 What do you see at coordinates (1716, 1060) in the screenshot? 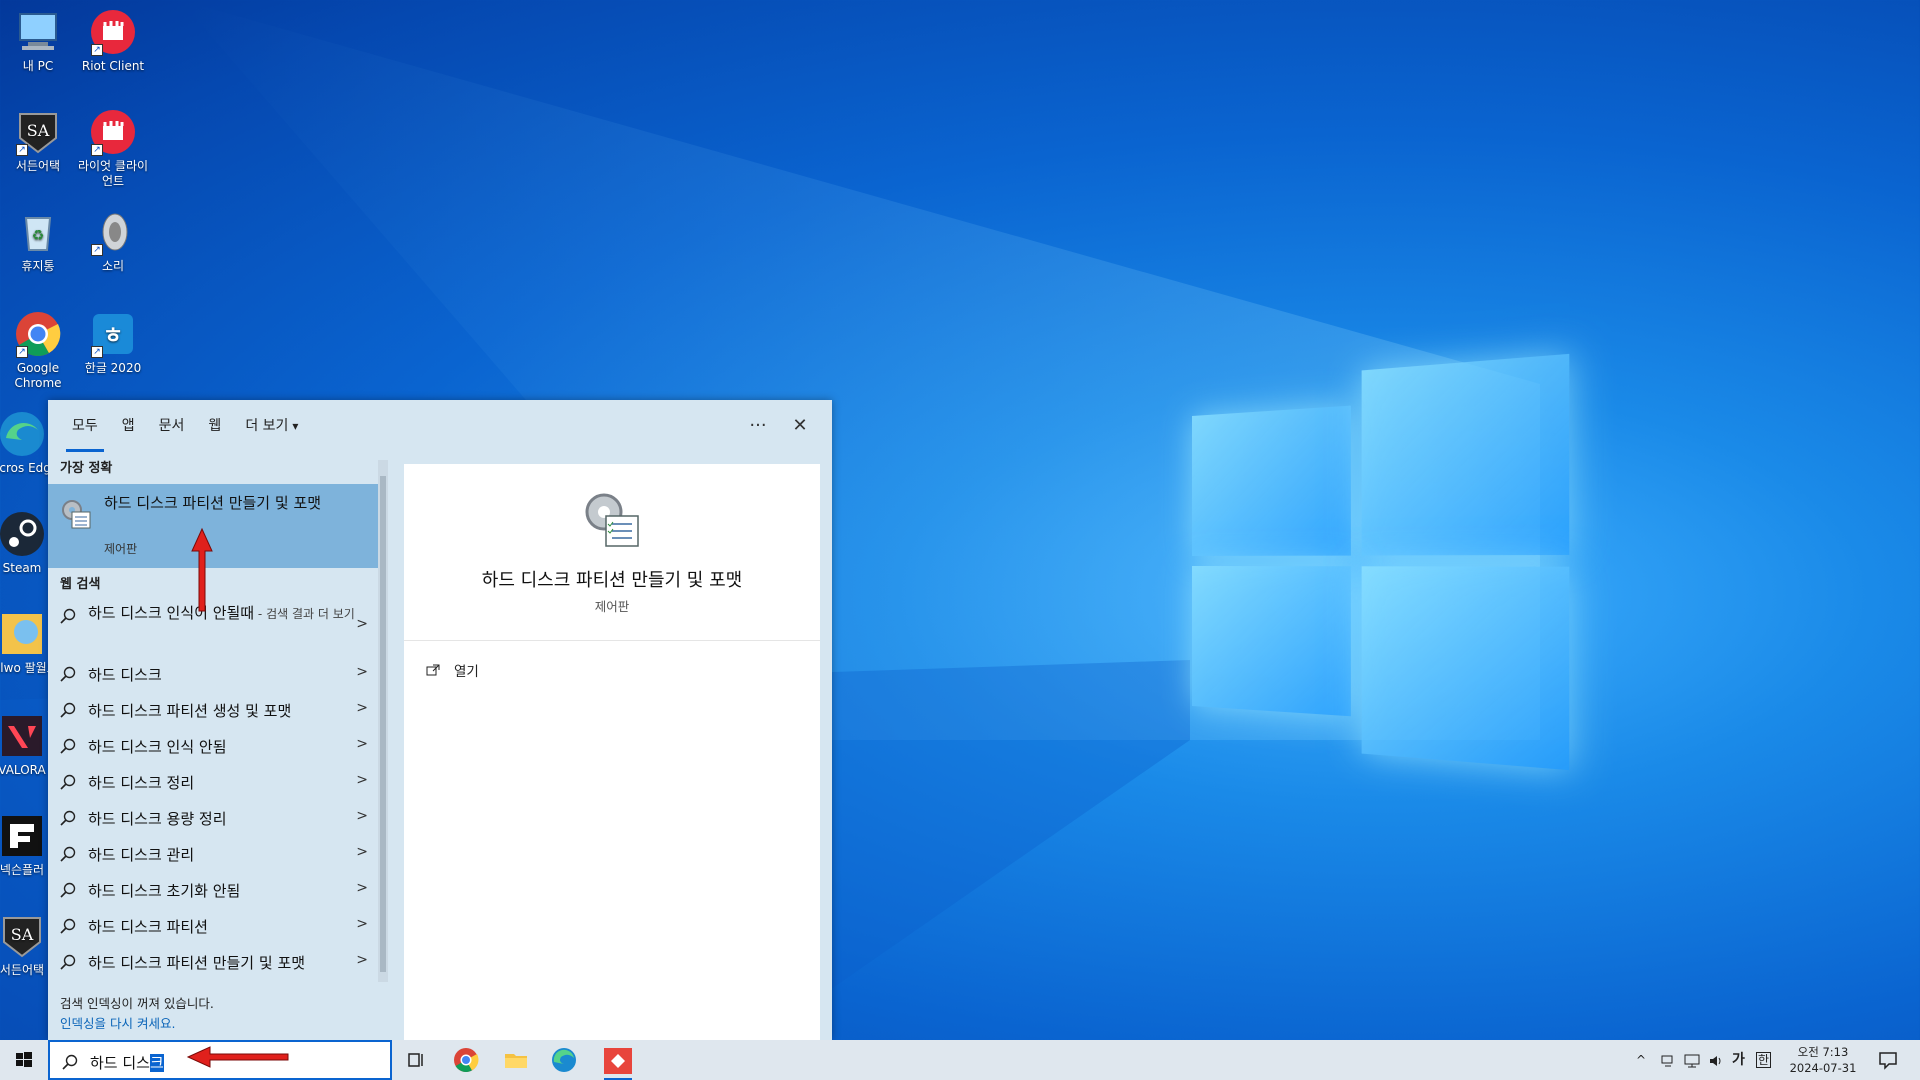
I see `volume-icon` at bounding box center [1716, 1060].